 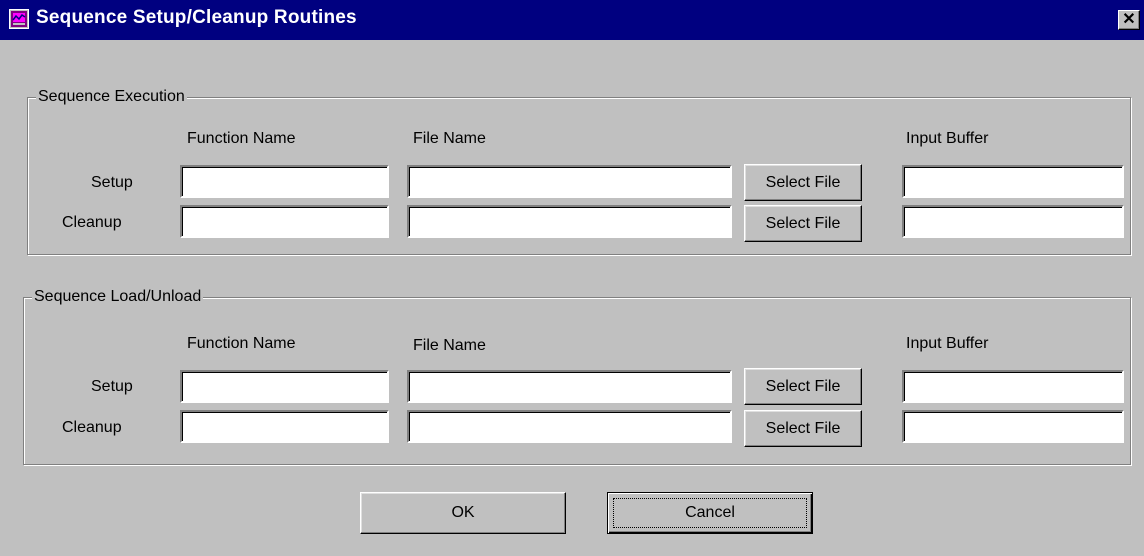 I want to click on close-button: ✕, so click(x=1129, y=20).